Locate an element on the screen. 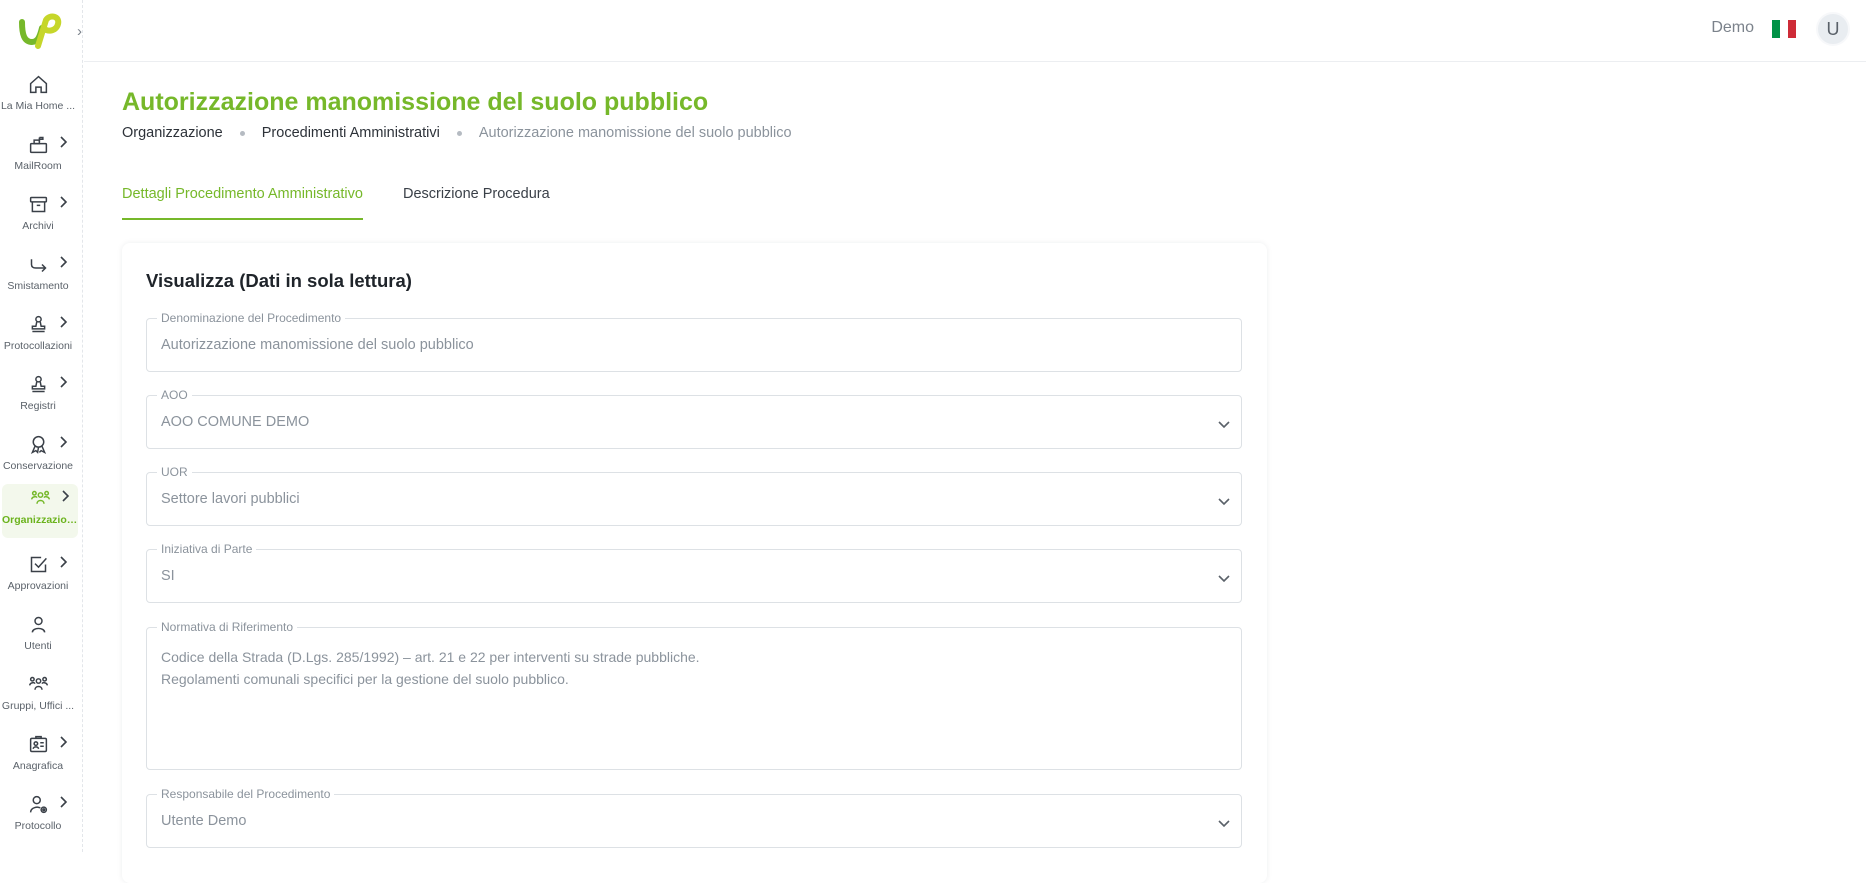  tab-descrizione: Descrizione Procedura is located at coordinates (476, 200).